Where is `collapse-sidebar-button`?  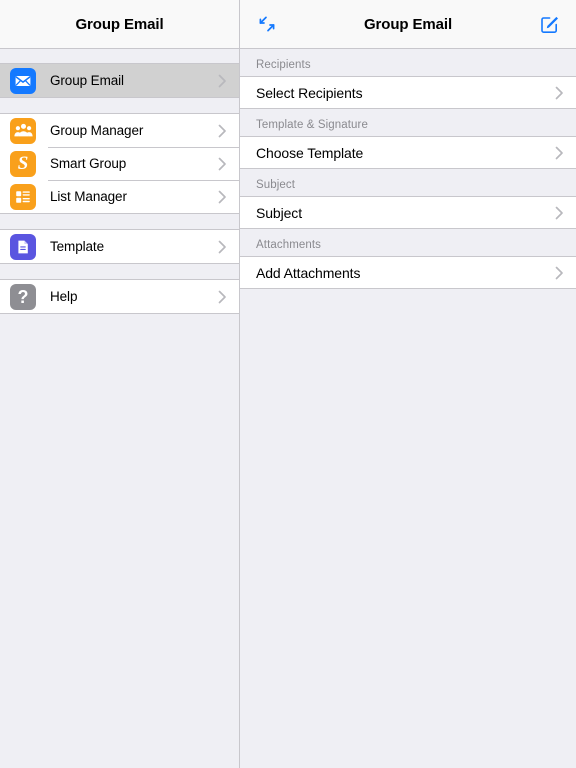 collapse-sidebar-button is located at coordinates (267, 24).